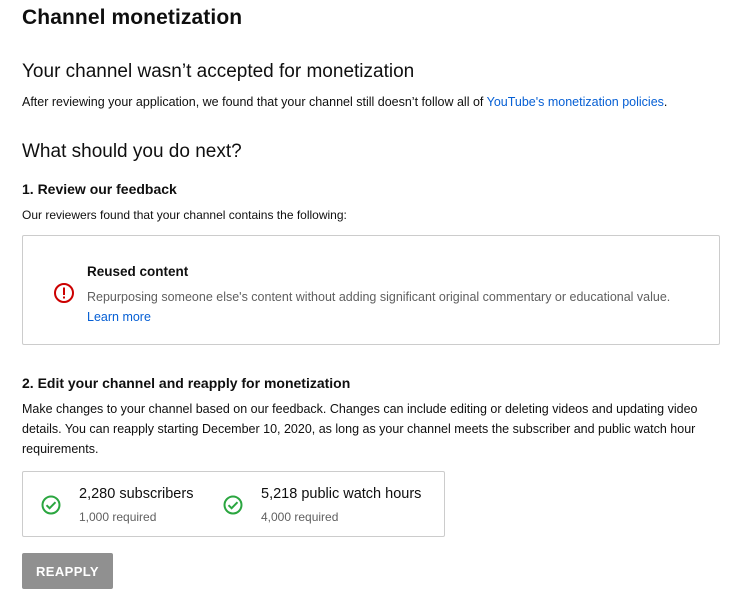 The height and width of the screenshot is (606, 735). Describe the element at coordinates (67, 571) in the screenshot. I see `reapply-button: REAPPLY` at that location.